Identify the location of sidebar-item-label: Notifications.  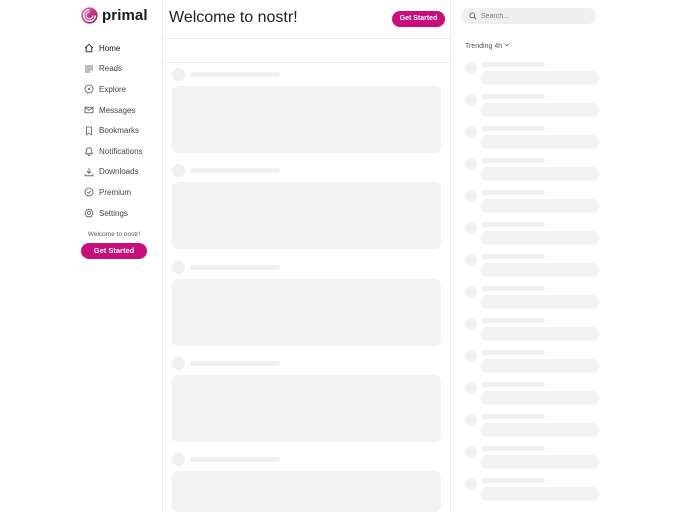
(121, 151).